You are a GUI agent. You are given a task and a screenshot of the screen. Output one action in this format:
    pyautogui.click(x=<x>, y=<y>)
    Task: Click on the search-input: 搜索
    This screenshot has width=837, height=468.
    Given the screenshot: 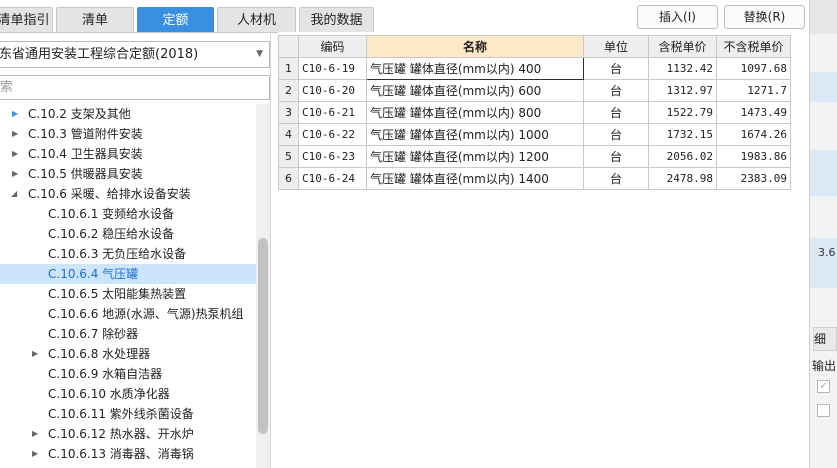 What is the action you would take?
    pyautogui.click(x=135, y=87)
    